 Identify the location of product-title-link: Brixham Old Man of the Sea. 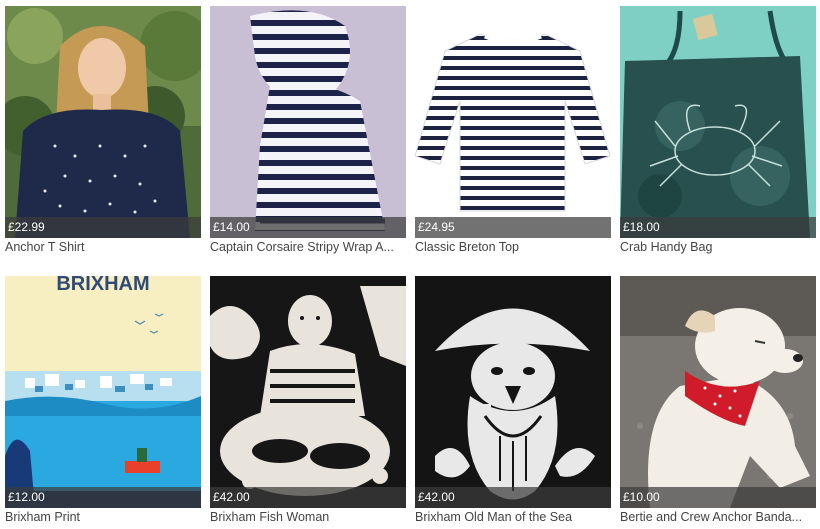
(513, 517).